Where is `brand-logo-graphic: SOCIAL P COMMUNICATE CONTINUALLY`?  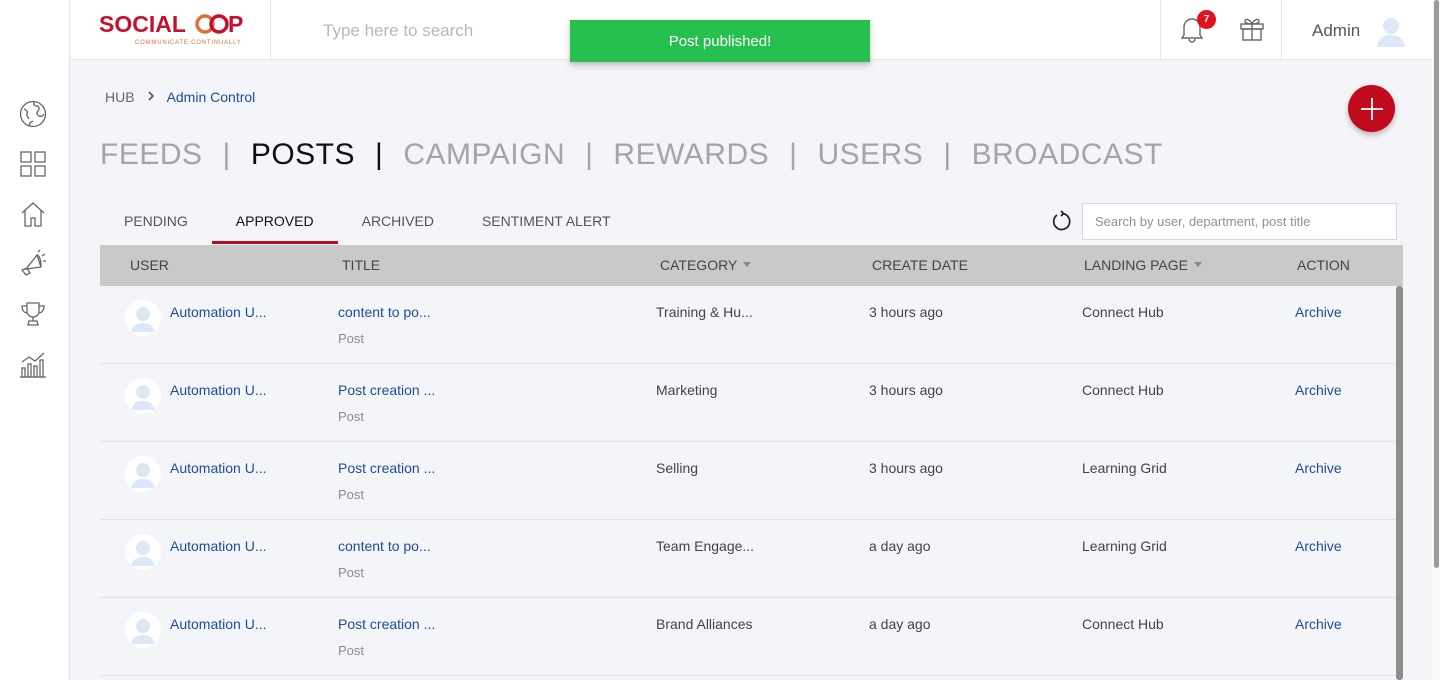
brand-logo-graphic: SOCIAL P COMMUNICATE CONTINUALLY is located at coordinates (171, 28).